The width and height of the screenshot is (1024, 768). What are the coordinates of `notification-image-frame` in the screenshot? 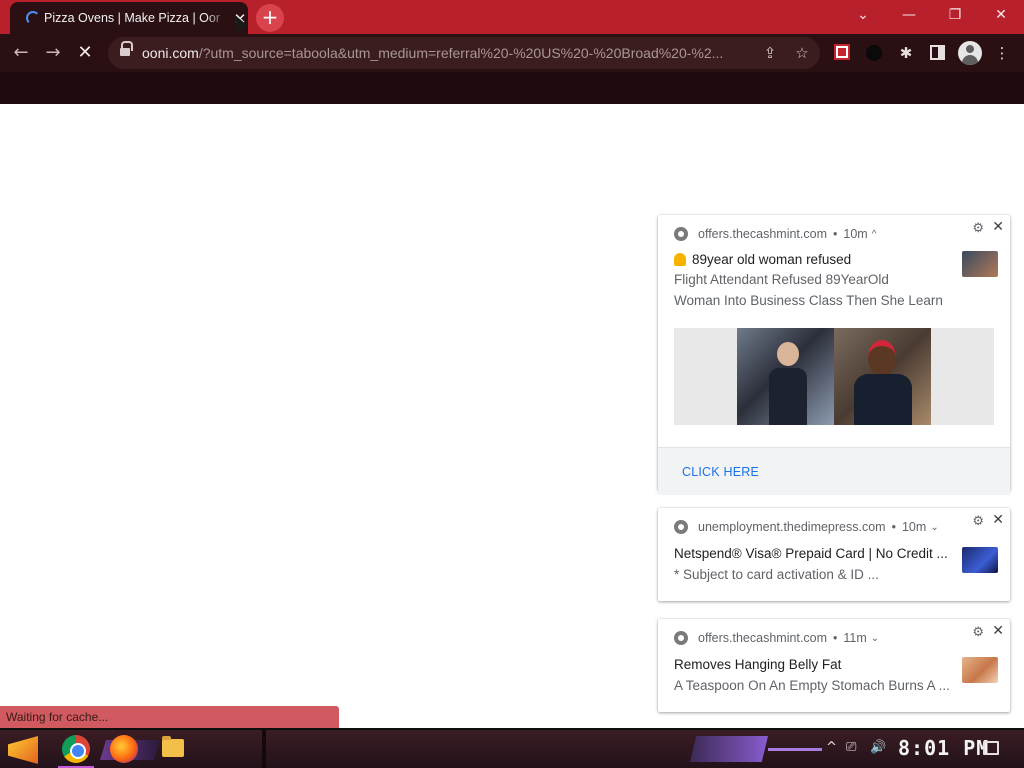 It's located at (834, 376).